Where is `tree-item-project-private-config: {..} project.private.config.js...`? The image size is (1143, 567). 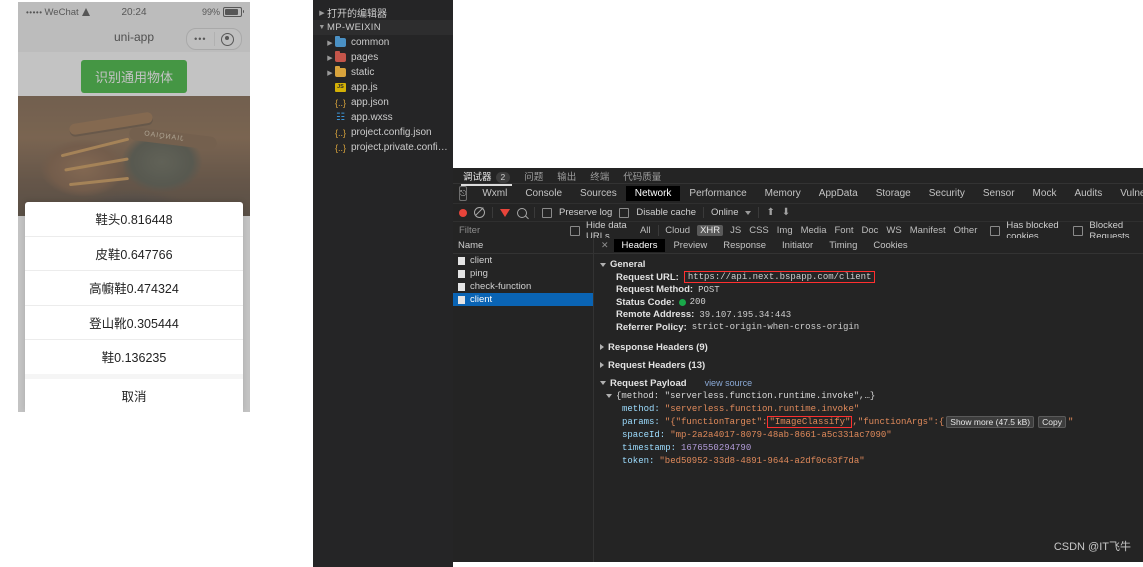
tree-item-project-private-config: {..} project.private.config.js... is located at coordinates (383, 147).